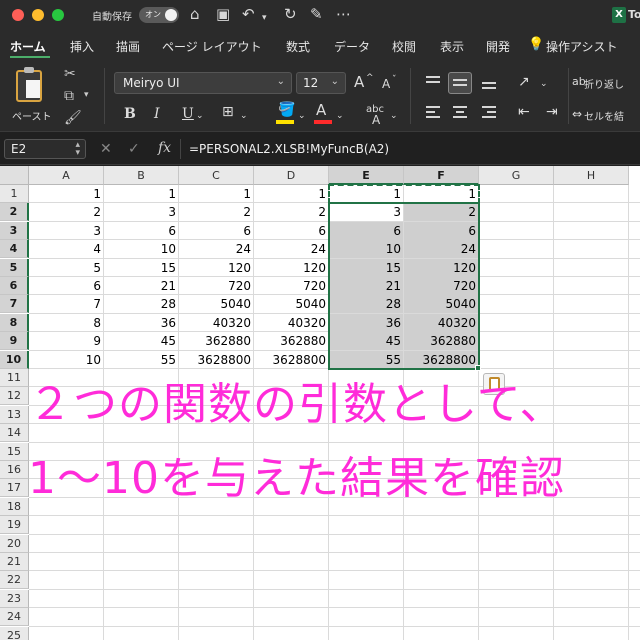 The height and width of the screenshot is (640, 640). What do you see at coordinates (286, 110) in the screenshot?
I see `fill-color-icon: 🪣` at bounding box center [286, 110].